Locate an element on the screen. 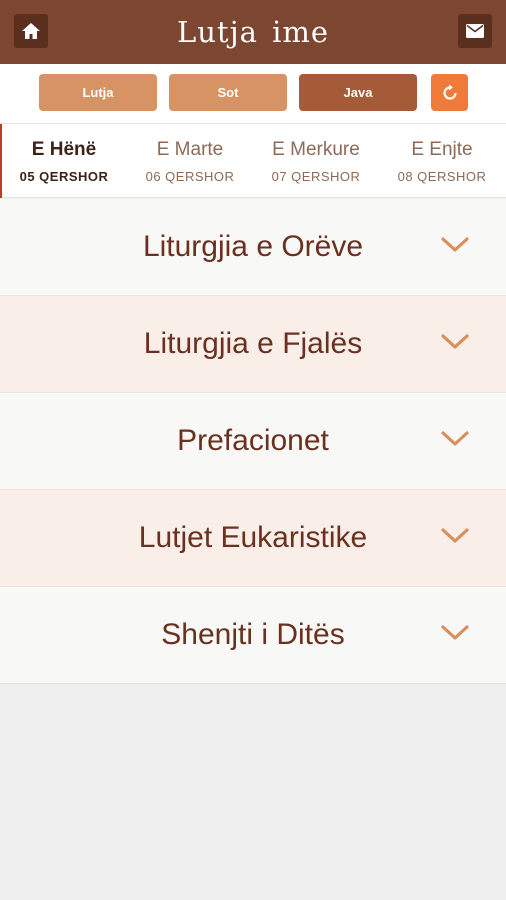 Image resolution: width=506 pixels, height=900 pixels. section-title: Liturgjia e Fjalës is located at coordinates (253, 343).